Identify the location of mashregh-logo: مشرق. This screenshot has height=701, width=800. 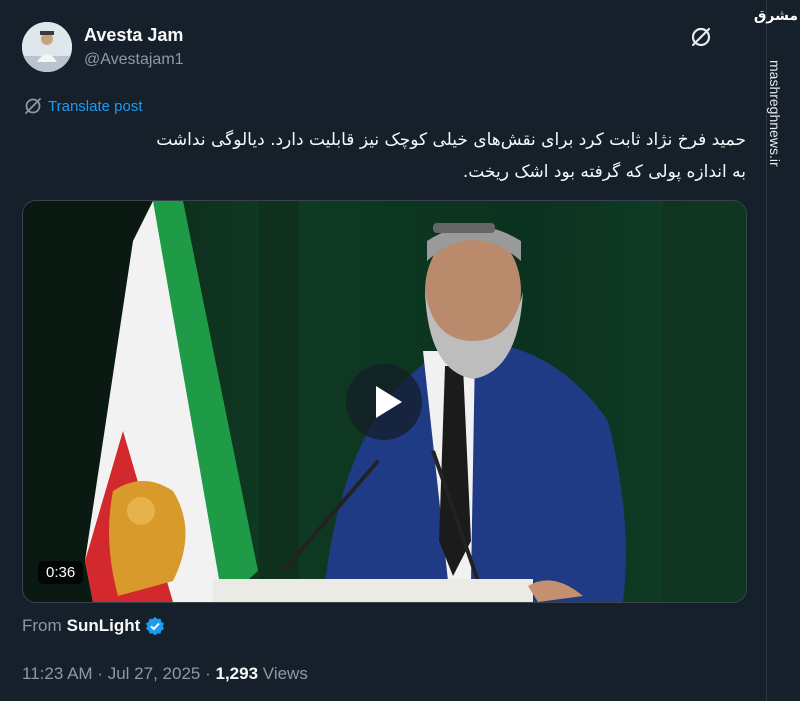
(775, 16).